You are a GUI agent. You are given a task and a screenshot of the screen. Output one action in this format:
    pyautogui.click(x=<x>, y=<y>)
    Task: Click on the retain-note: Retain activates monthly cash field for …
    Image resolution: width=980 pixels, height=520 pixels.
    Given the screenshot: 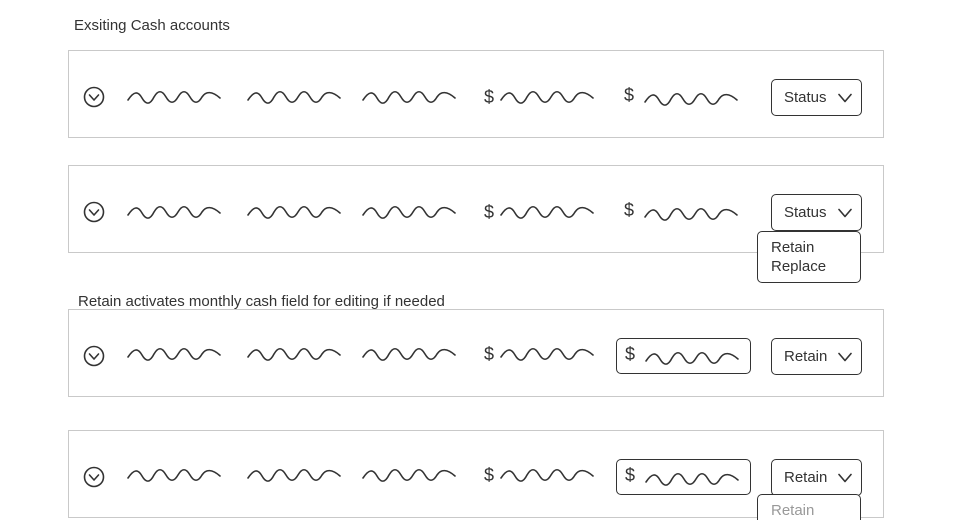 What is the action you would take?
    pyautogui.click(x=261, y=301)
    